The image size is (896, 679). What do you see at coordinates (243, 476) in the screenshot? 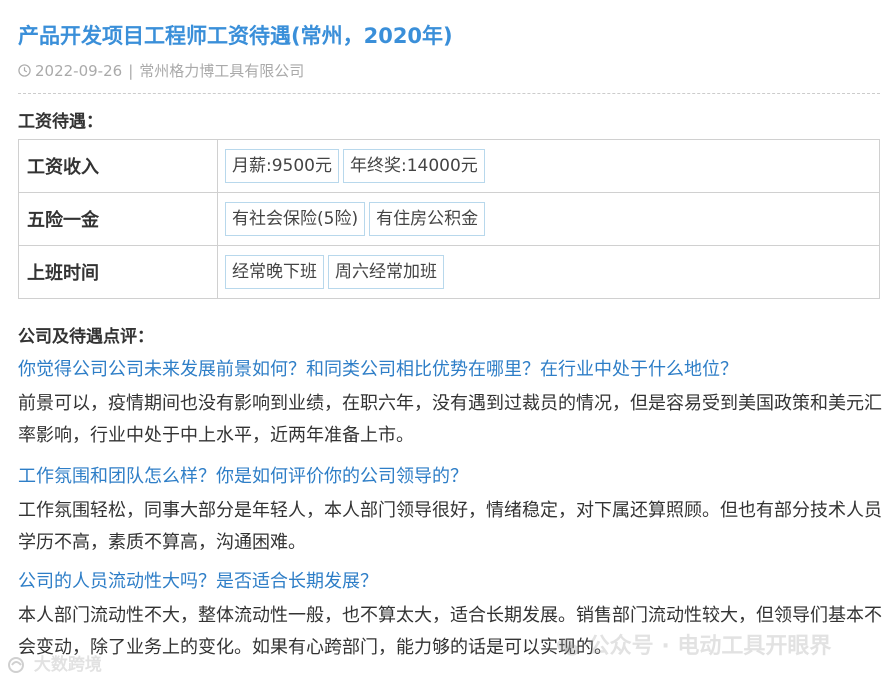
I see `question: 工作氛围和团队怎么样？你是如何评价你的公司领导的？` at bounding box center [243, 476].